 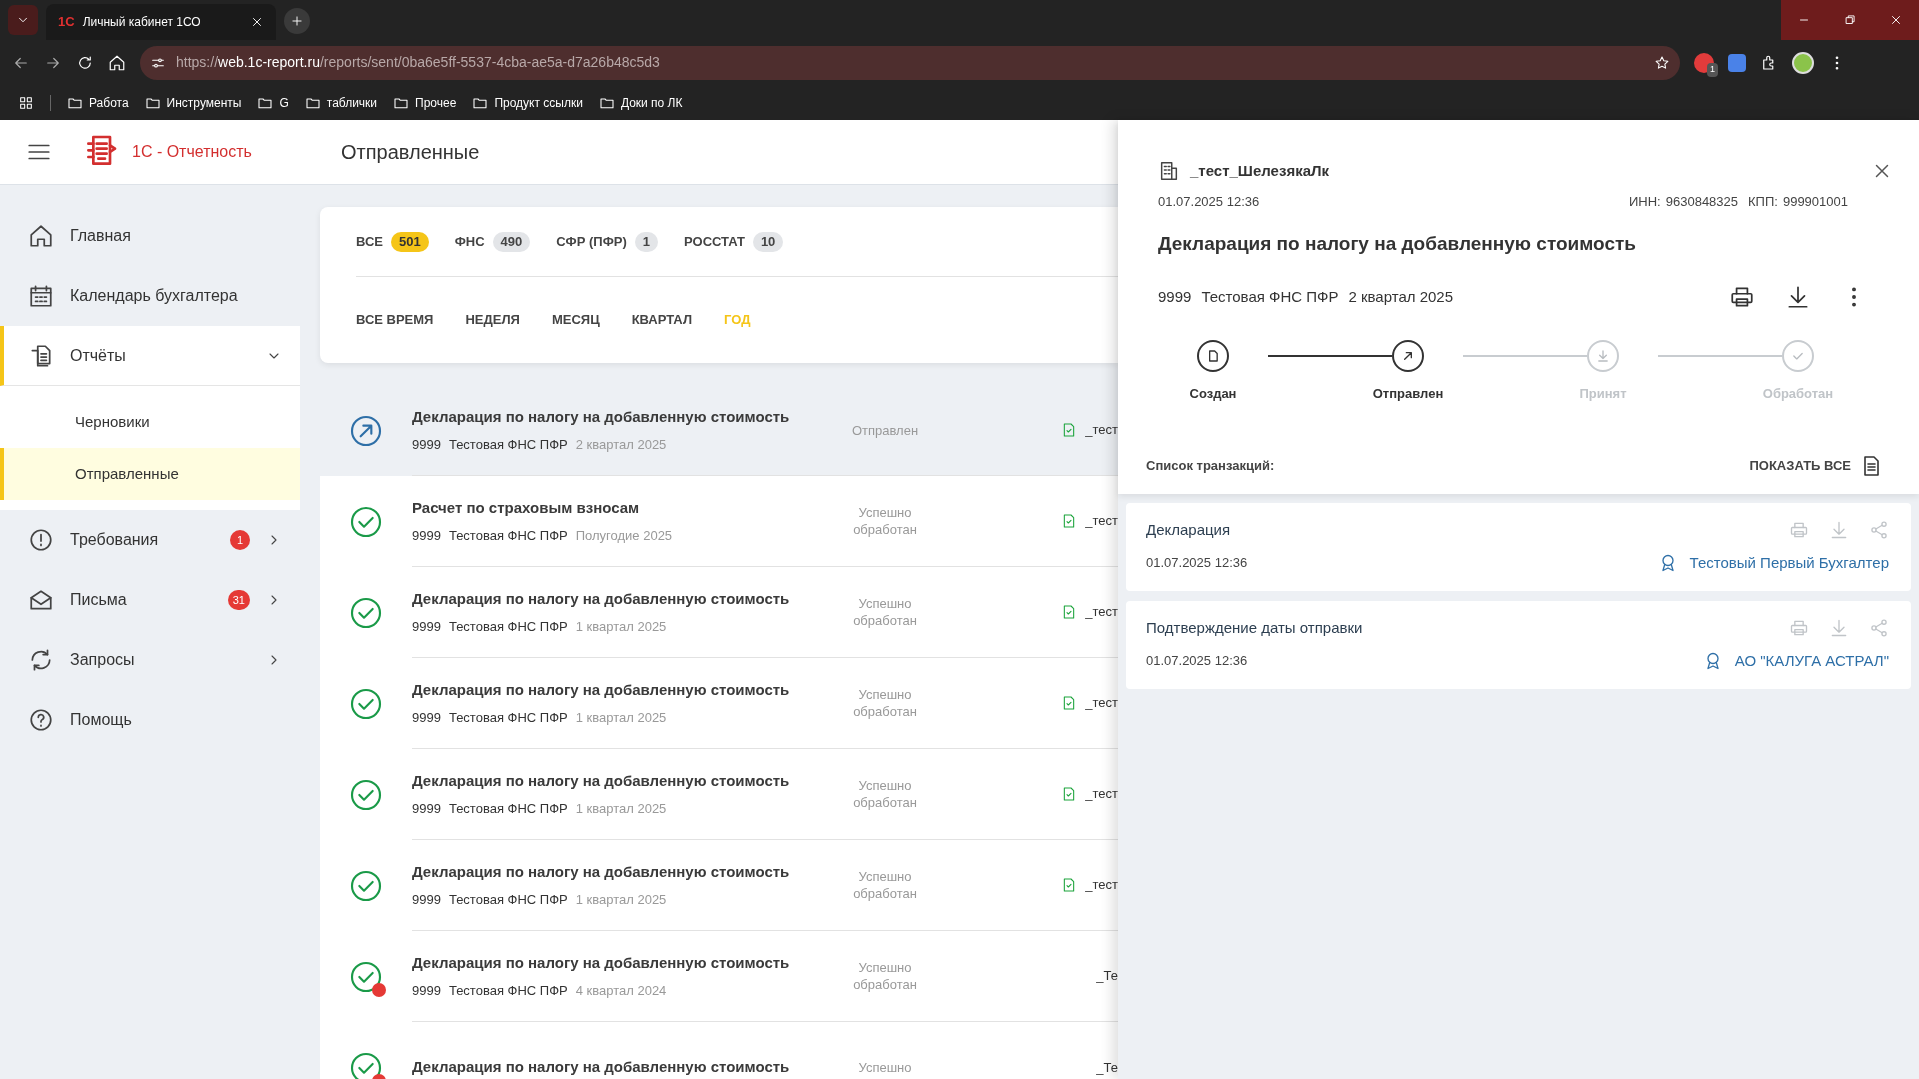 I want to click on submenu-item: Черновики, so click(x=150, y=422).